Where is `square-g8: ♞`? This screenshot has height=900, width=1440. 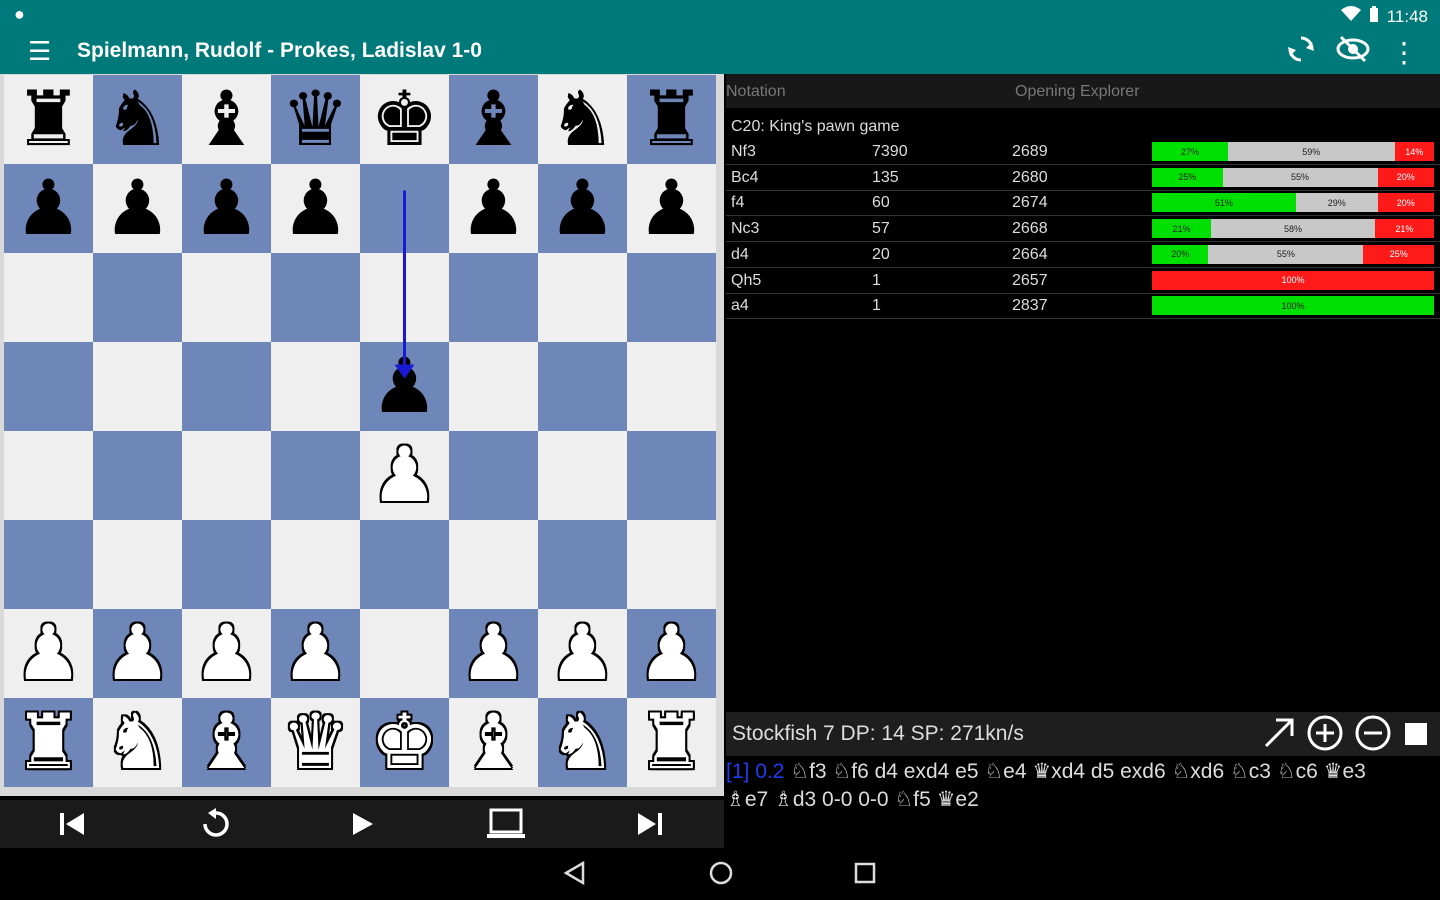
square-g8: ♞ is located at coordinates (582, 119).